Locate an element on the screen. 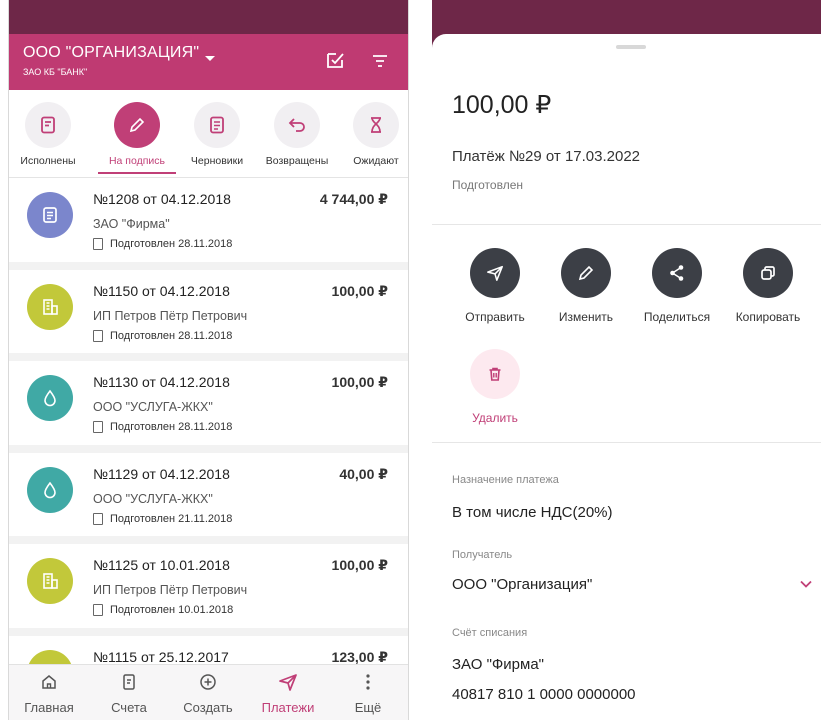  account-name: ЗАО "Фирма" is located at coordinates (498, 664).